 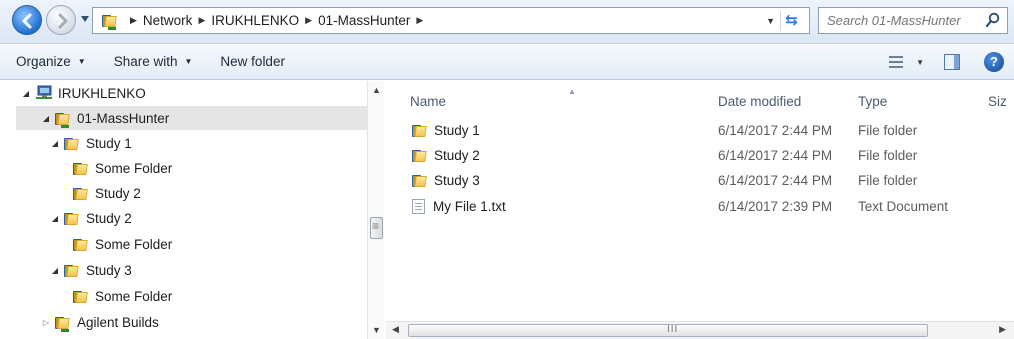 I want to click on tree-item-label: Study 1, so click(x=109, y=143).